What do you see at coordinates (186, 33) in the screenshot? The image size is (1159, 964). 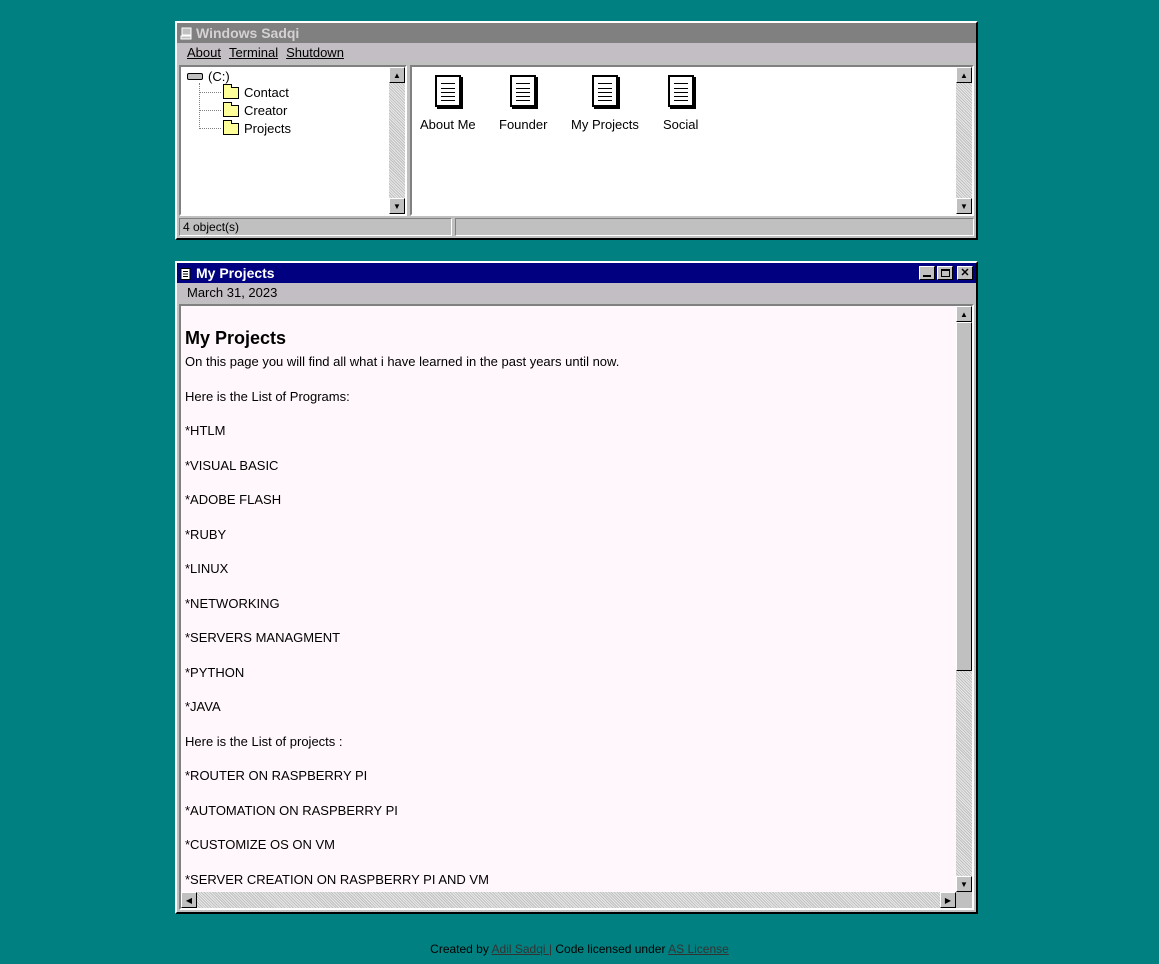 I see `computer-icon` at bounding box center [186, 33].